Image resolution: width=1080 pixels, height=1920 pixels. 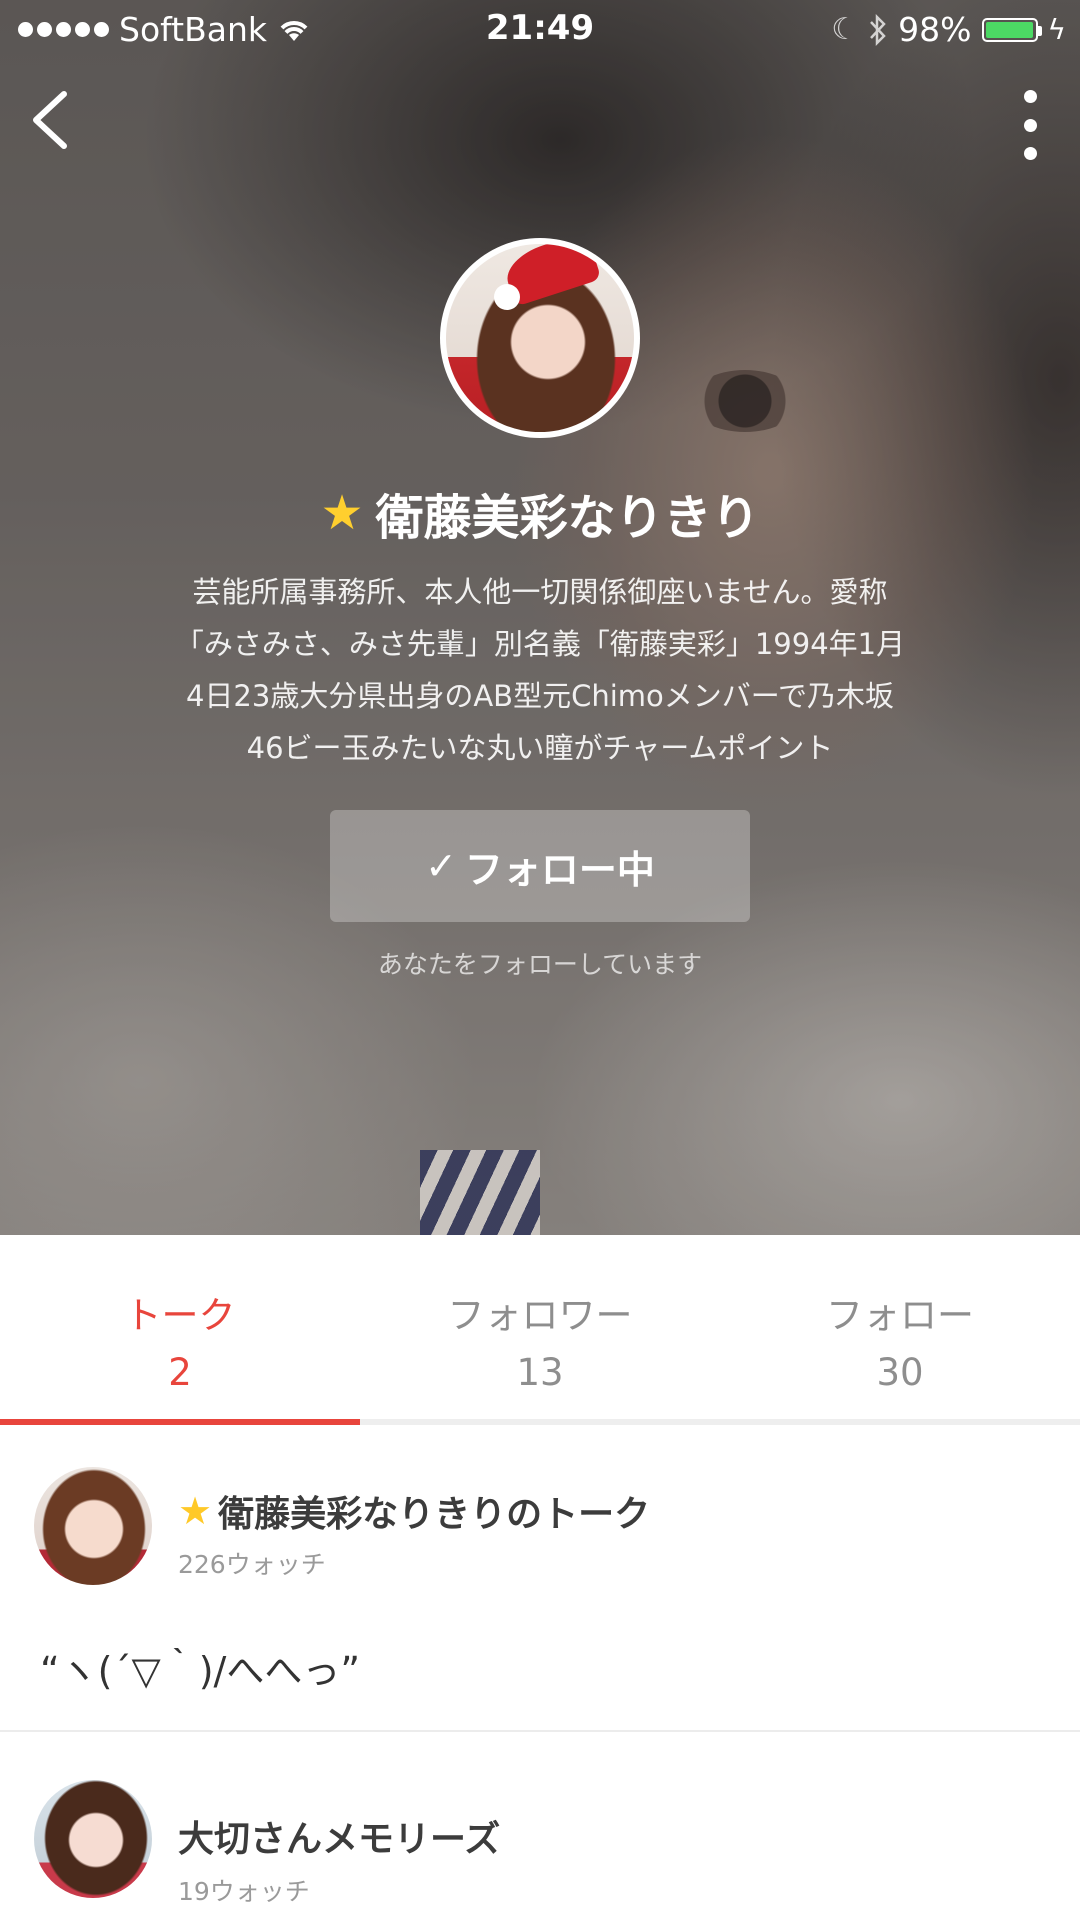 I want to click on back-button, so click(x=58, y=123).